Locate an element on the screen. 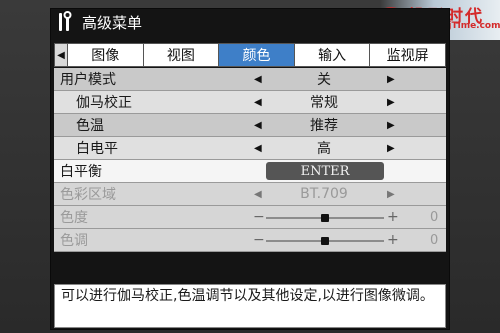 The height and width of the screenshot is (333, 500). setting-label: 色调 is located at coordinates (74, 241).